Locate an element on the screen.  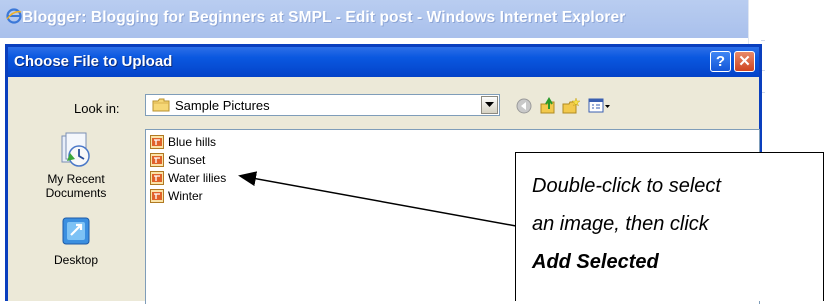
callout-line-3: Add Selected is located at coordinates (595, 262).